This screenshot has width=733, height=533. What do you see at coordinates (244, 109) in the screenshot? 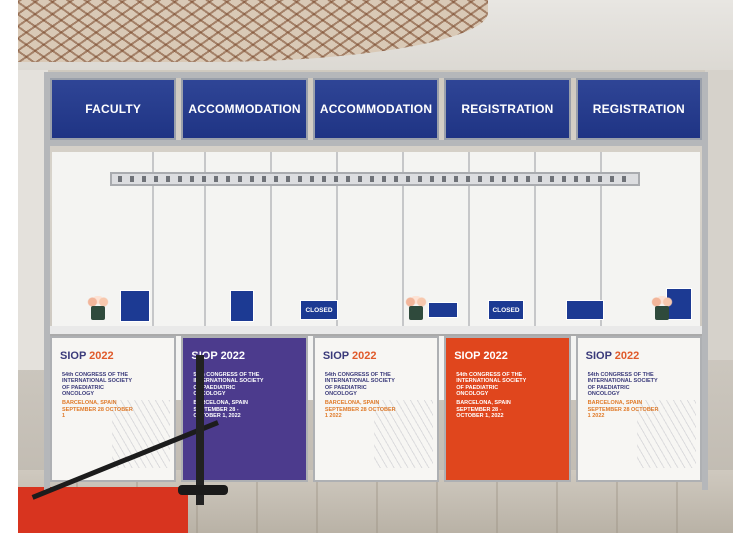
I see `header-accommodation-1: ACCOMMODATION` at bounding box center [244, 109].